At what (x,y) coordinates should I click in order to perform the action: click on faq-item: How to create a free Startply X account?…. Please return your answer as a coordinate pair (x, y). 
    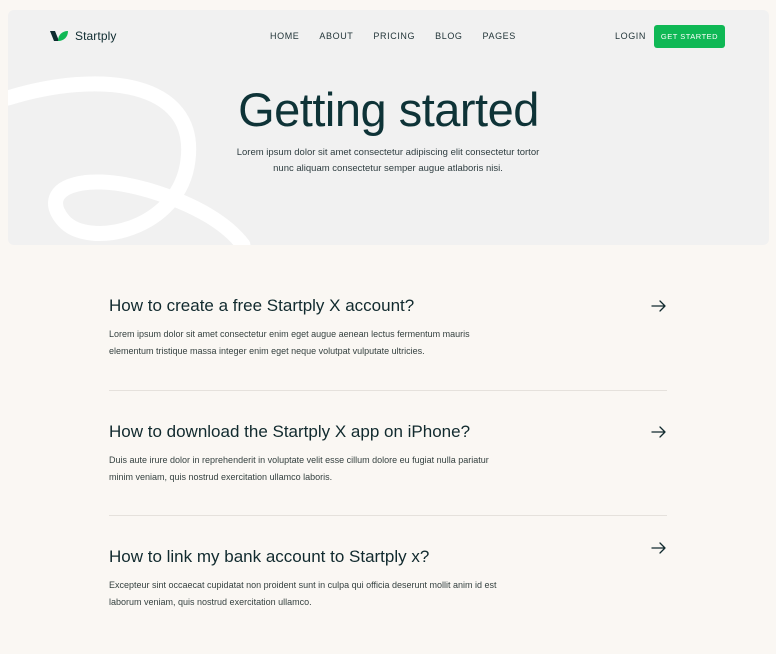
    Looking at the image, I should click on (388, 327).